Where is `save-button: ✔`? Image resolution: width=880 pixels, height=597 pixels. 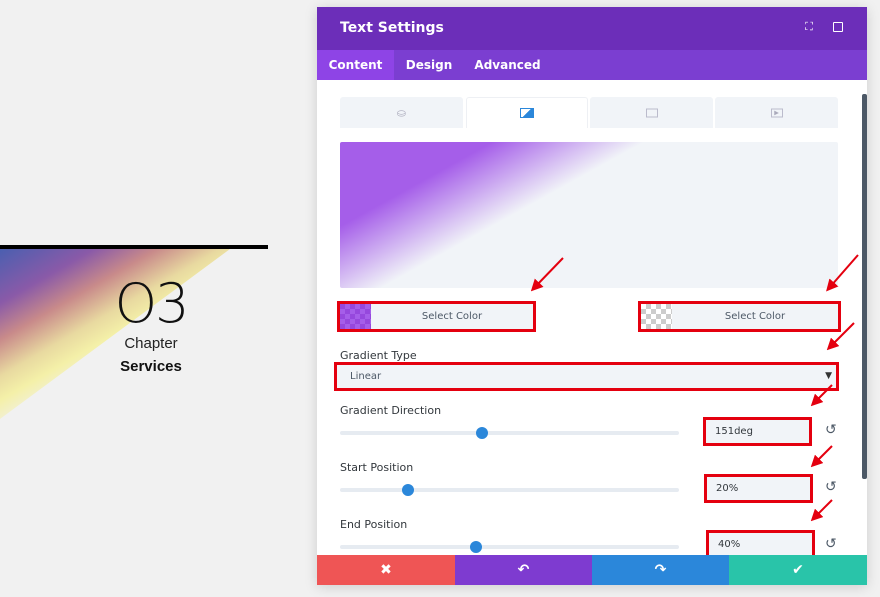 save-button: ✔ is located at coordinates (798, 570).